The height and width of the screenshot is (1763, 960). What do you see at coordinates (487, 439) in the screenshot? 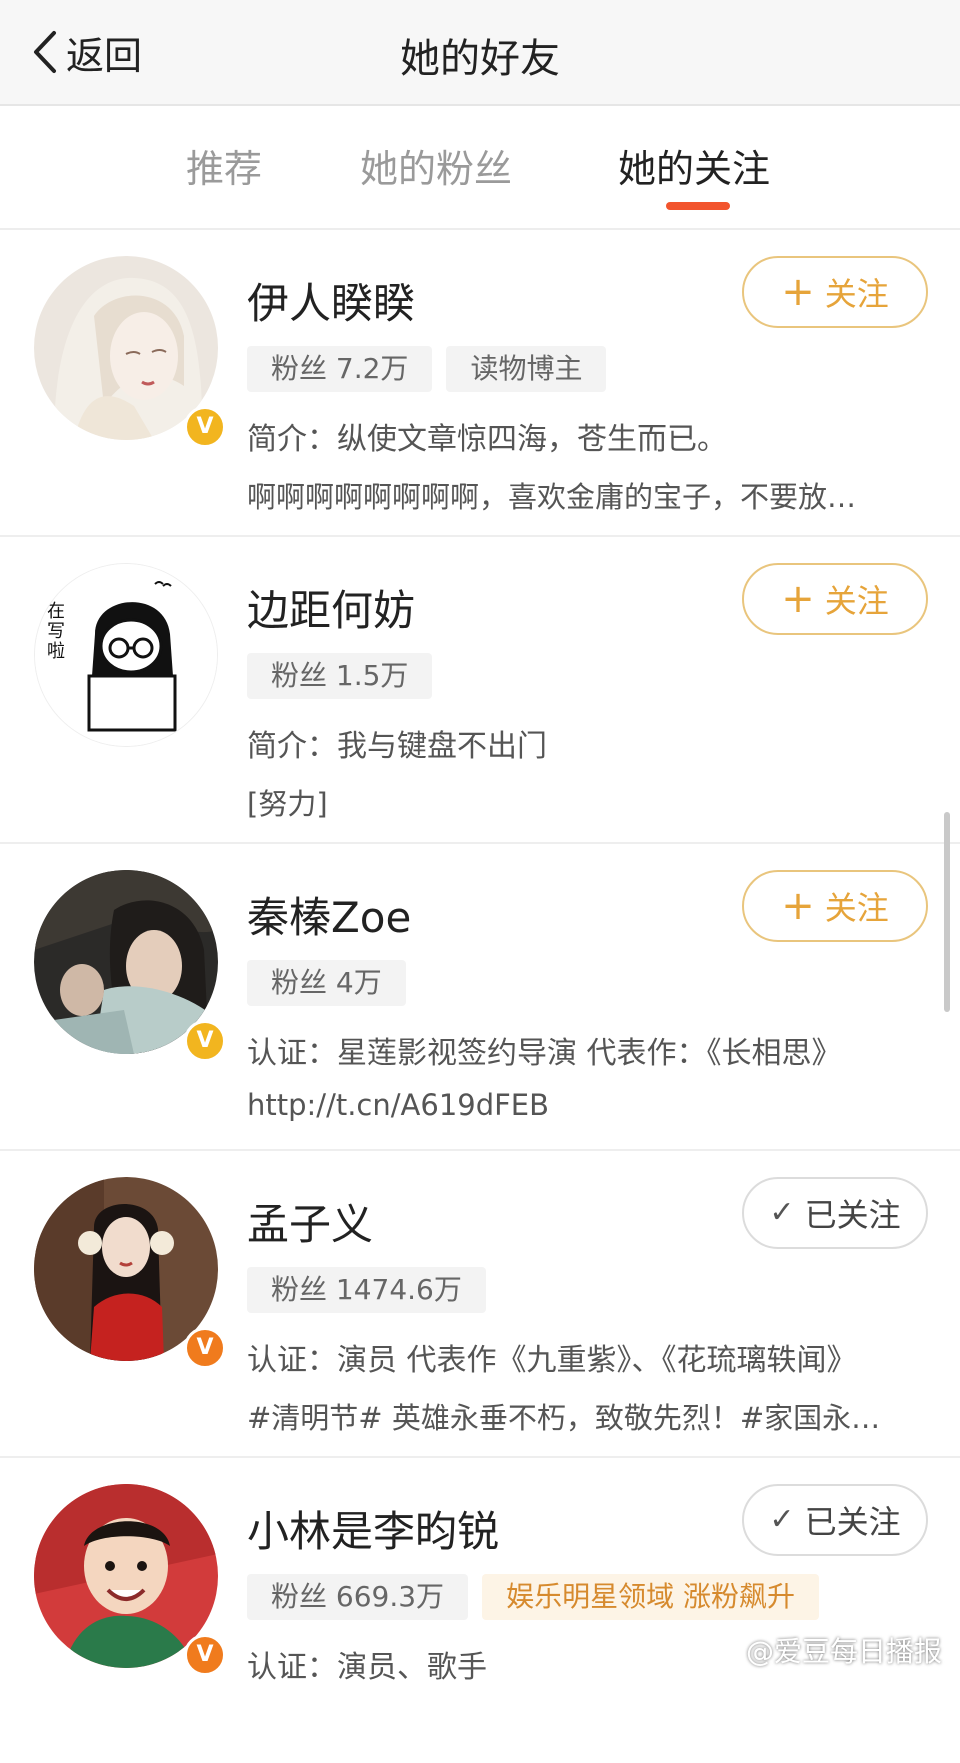
I see `user-bio: 简介：纵使文章惊四海，苍生而已。` at bounding box center [487, 439].